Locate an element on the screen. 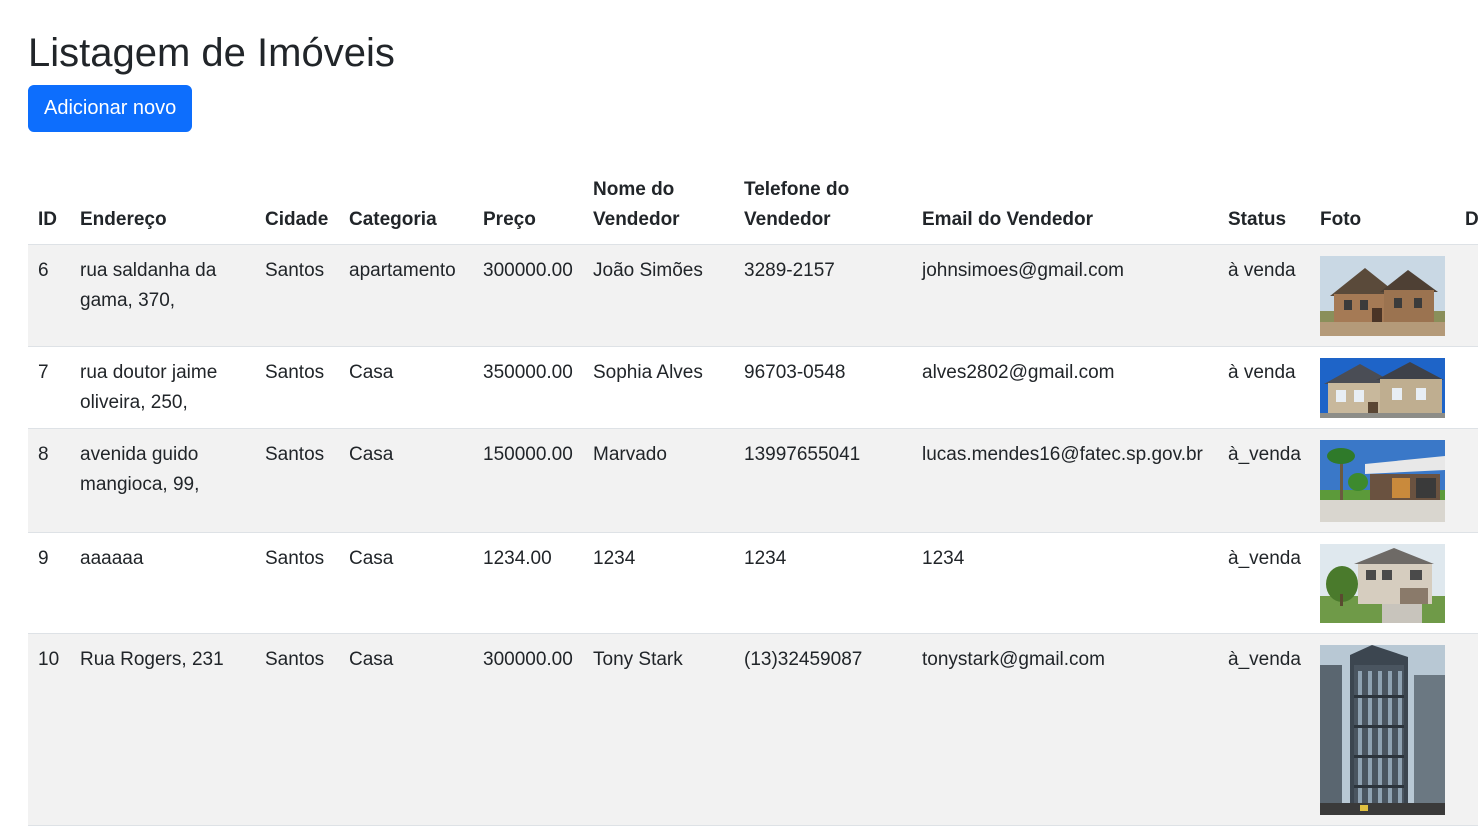 The image size is (1478, 834). add-new-button: Adicionar novo is located at coordinates (110, 108).